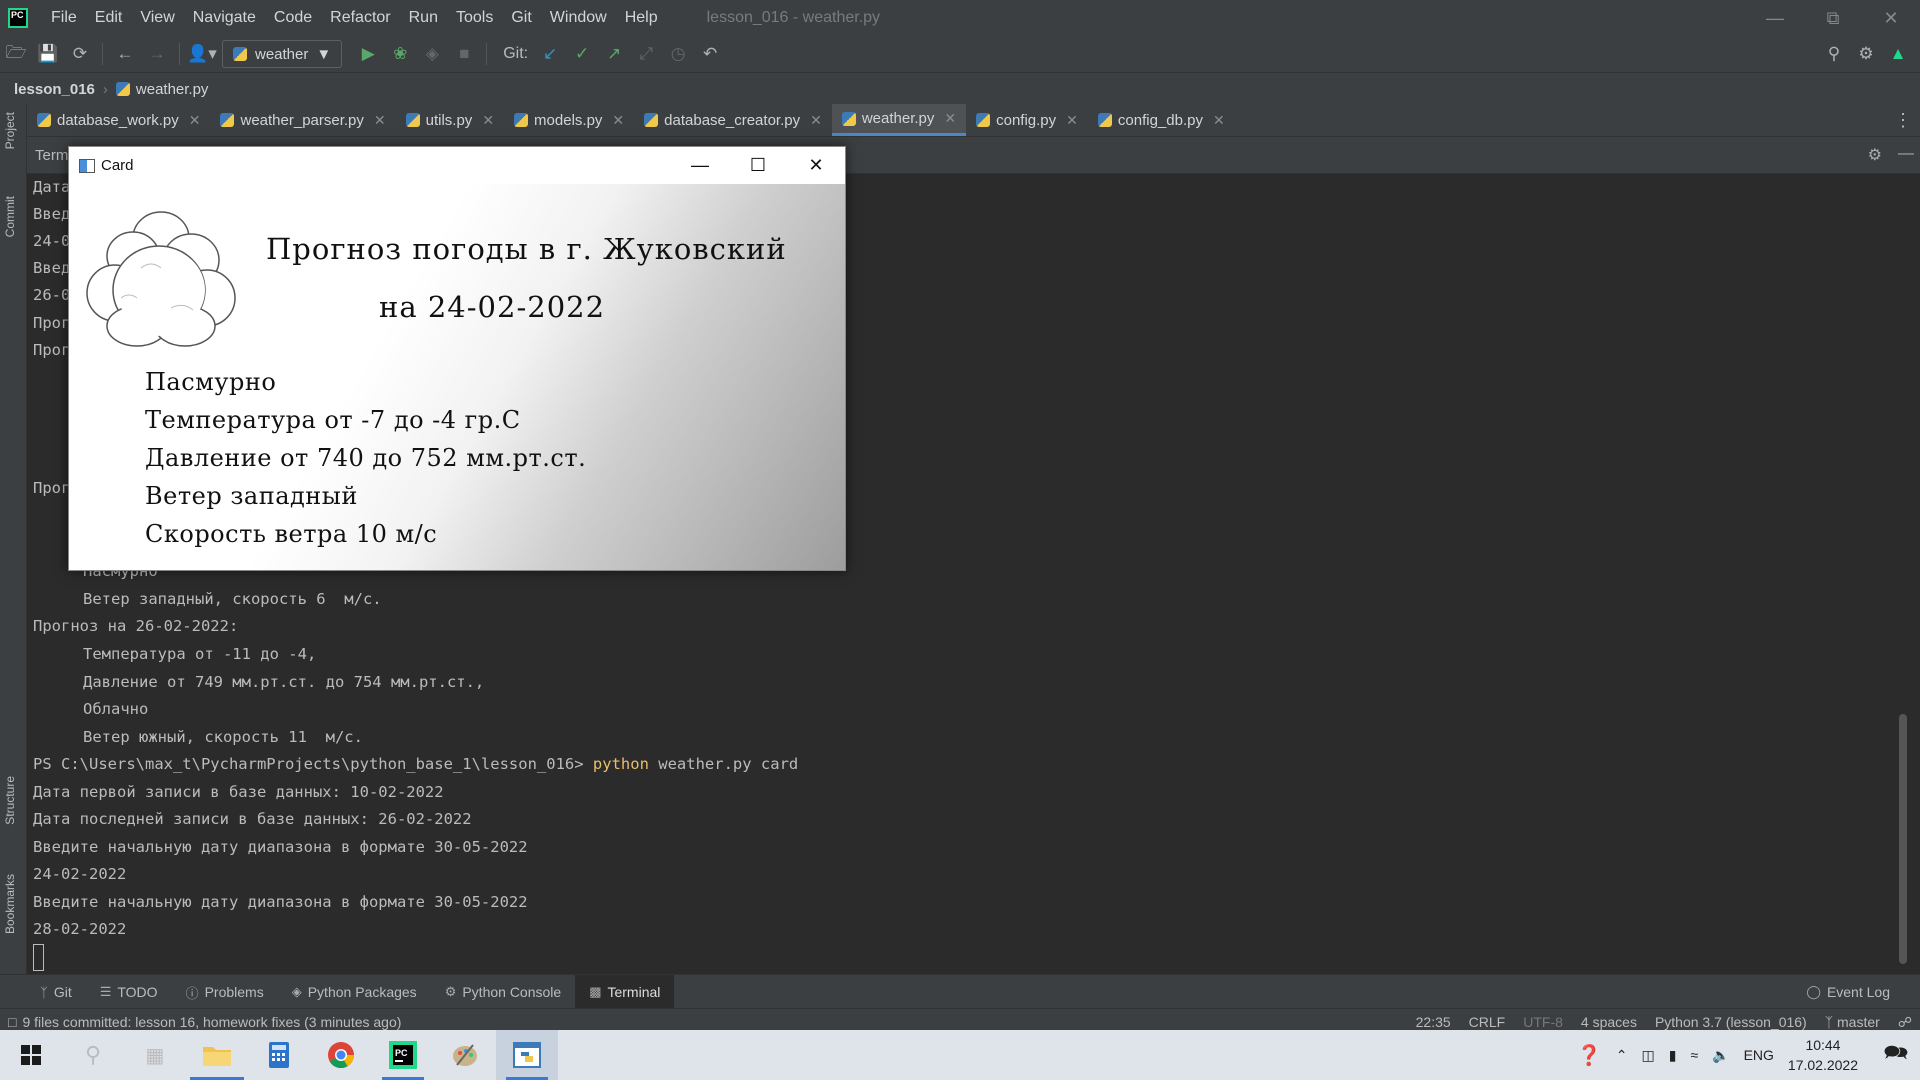 The image size is (1920, 1080). What do you see at coordinates (217, 1055) in the screenshot?
I see `file-explorer-icon` at bounding box center [217, 1055].